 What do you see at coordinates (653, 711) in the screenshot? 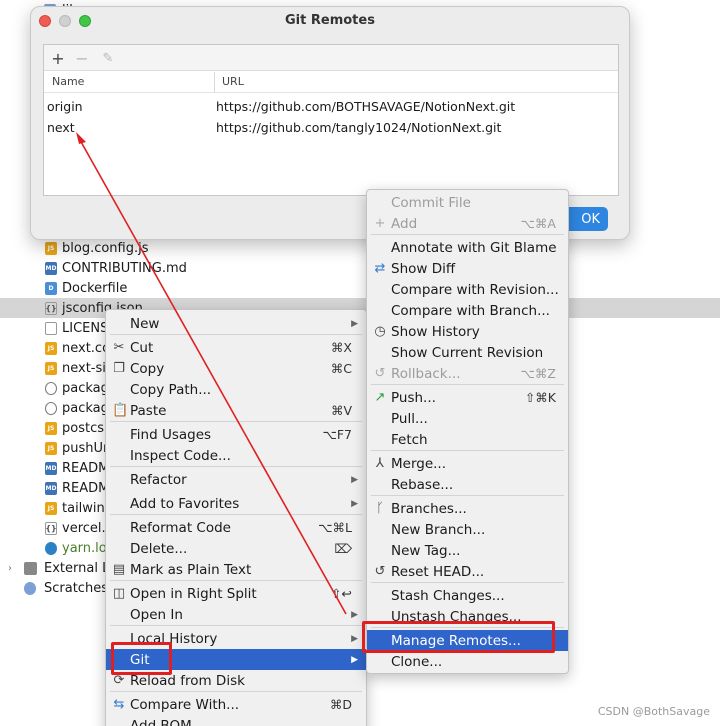
I see `watermark: CSDN @BothSavage` at bounding box center [653, 711].